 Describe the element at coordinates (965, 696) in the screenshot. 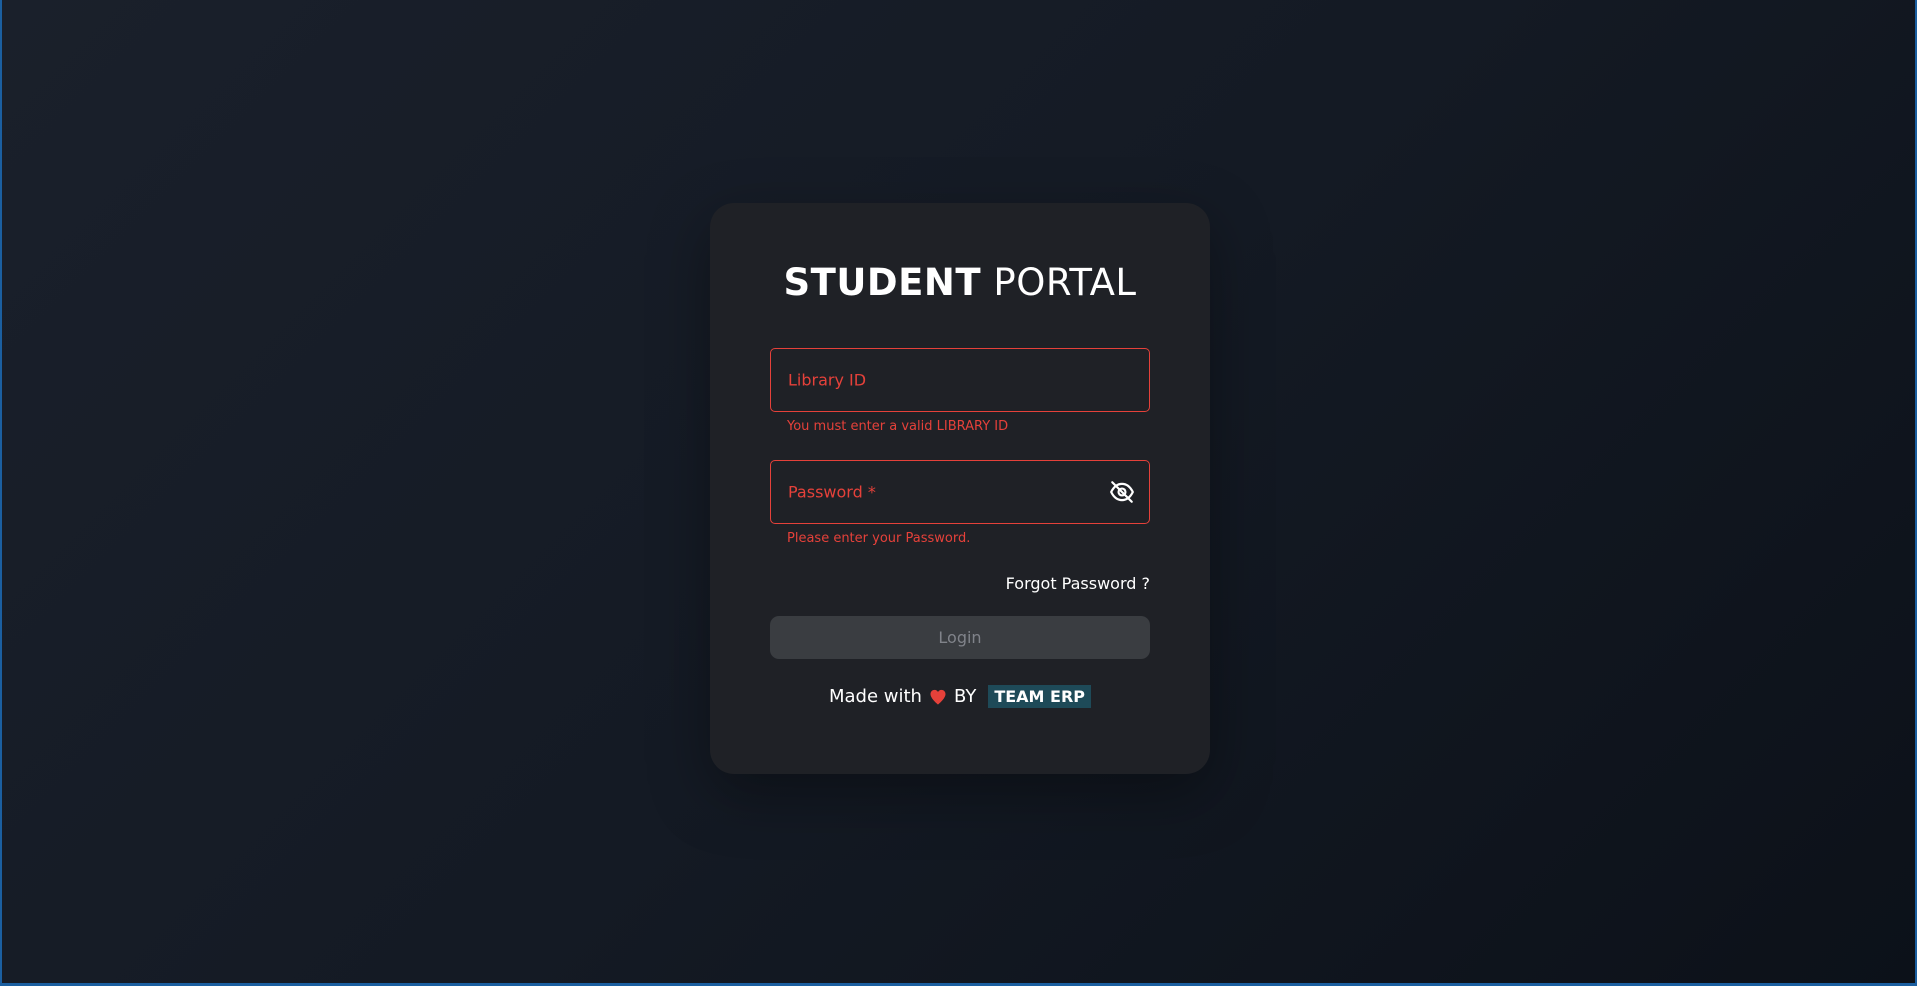

I see `by-text: BY` at that location.